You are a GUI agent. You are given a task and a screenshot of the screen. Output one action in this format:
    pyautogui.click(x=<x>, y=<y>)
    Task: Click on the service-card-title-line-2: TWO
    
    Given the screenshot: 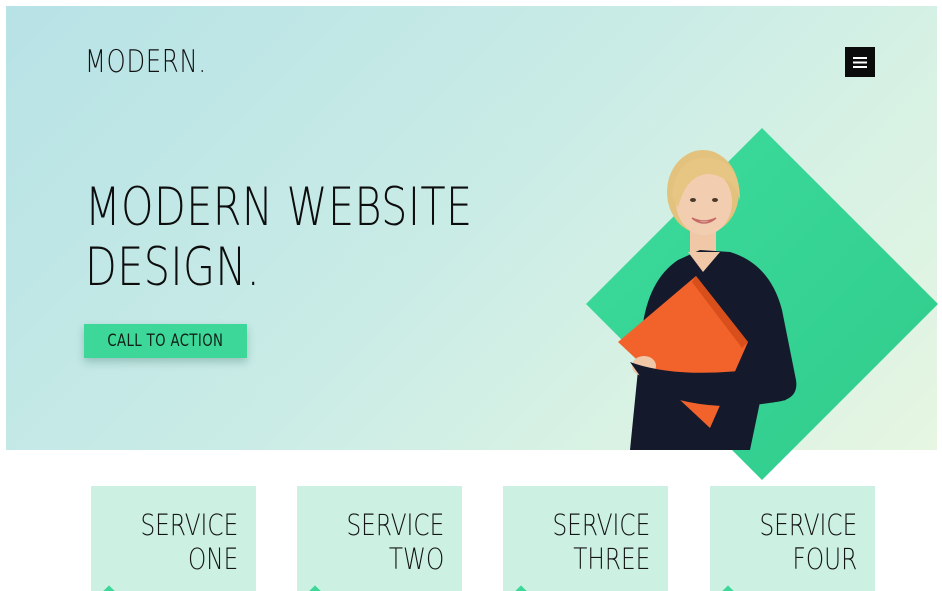 What is the action you would take?
    pyautogui.click(x=416, y=559)
    